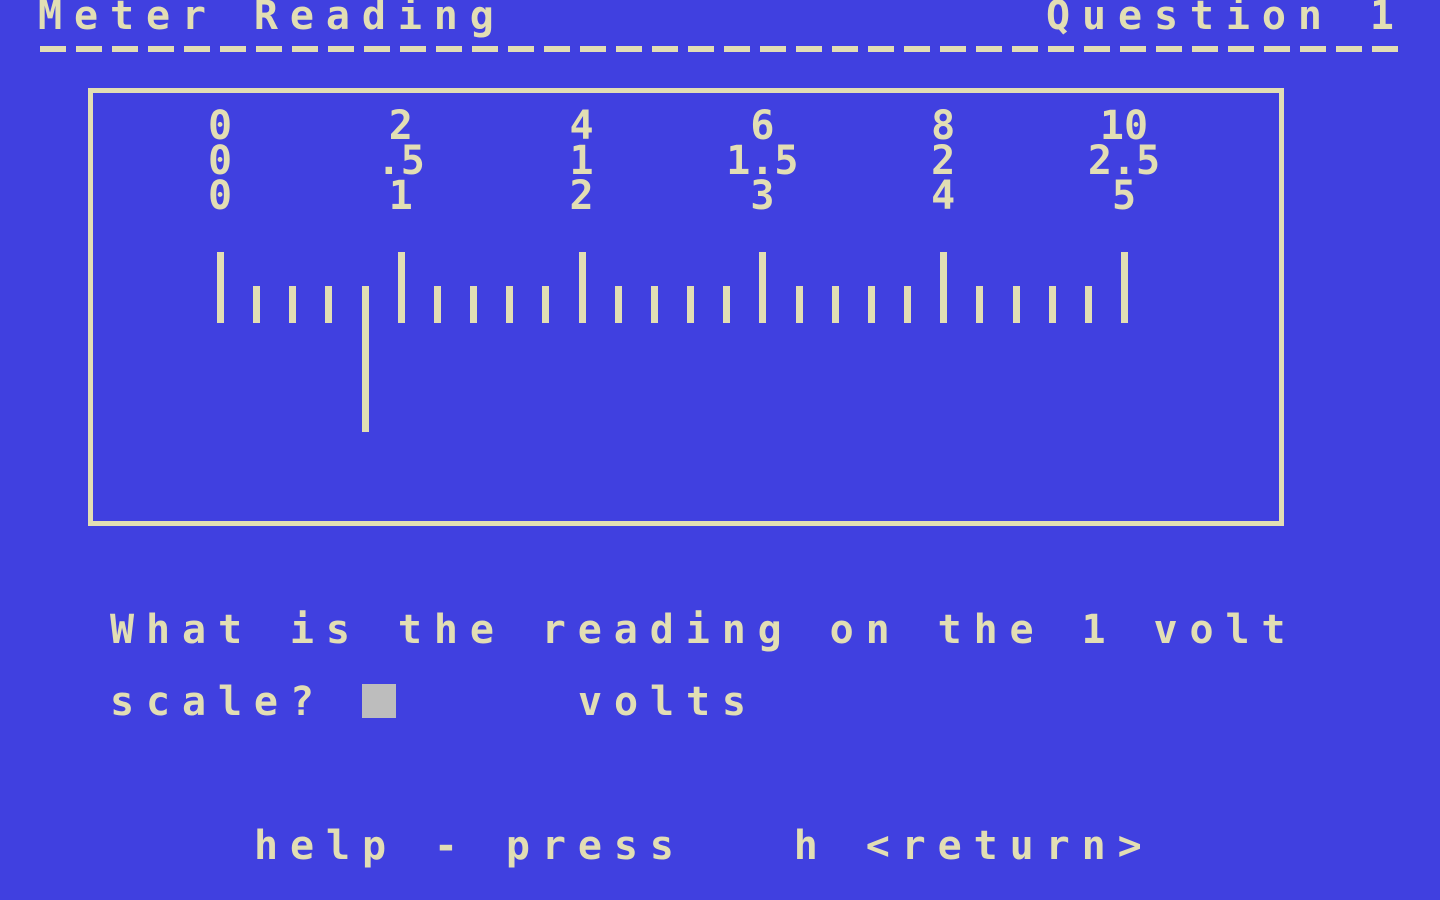 The height and width of the screenshot is (900, 1440). What do you see at coordinates (762, 196) in the screenshot?
I see `scale-label: 3` at bounding box center [762, 196].